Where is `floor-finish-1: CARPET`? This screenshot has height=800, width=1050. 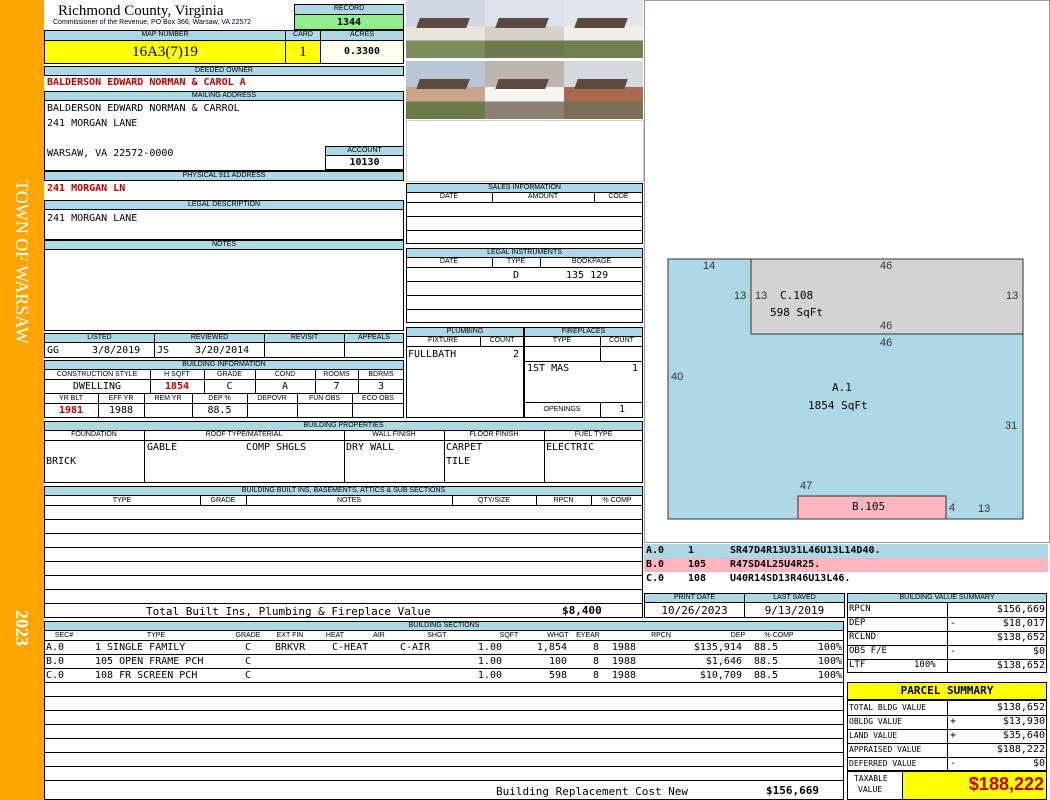
floor-finish-1: CARPET is located at coordinates (464, 447).